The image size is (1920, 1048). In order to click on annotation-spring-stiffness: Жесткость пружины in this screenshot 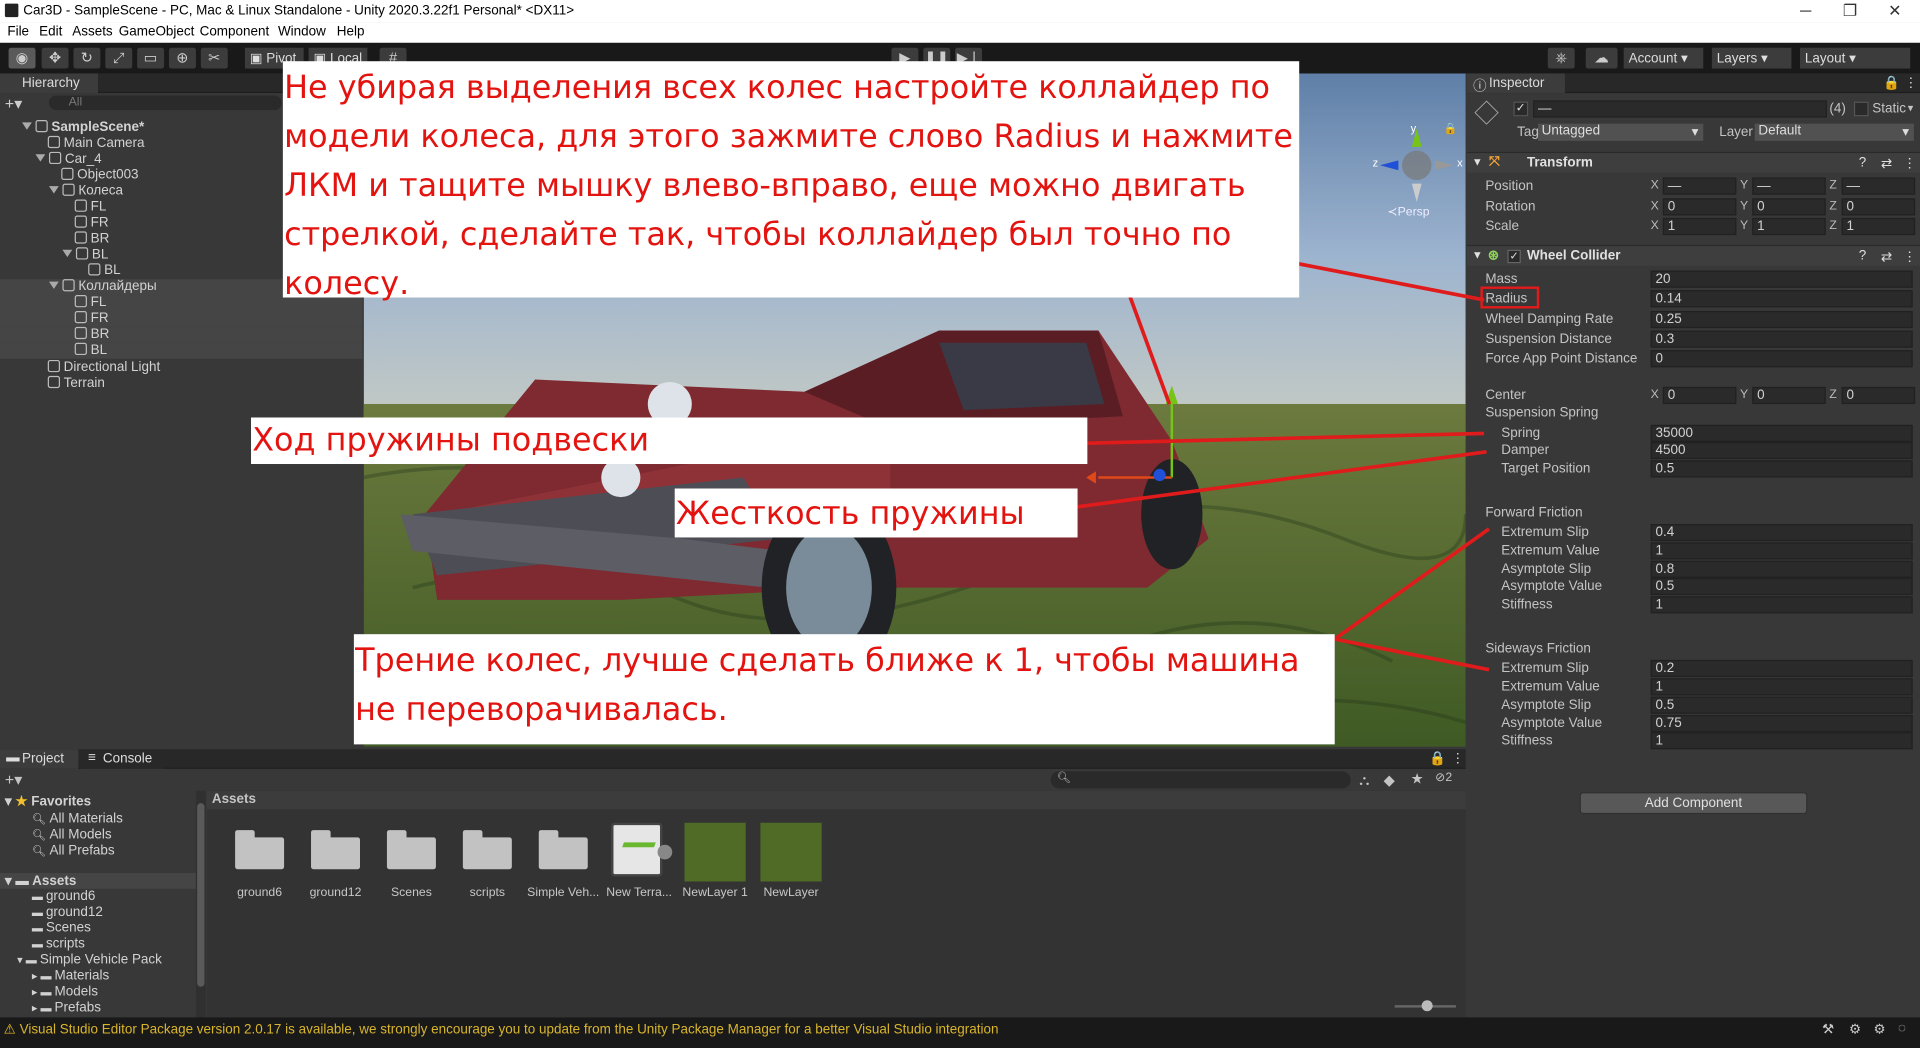, I will do `click(876, 513)`.